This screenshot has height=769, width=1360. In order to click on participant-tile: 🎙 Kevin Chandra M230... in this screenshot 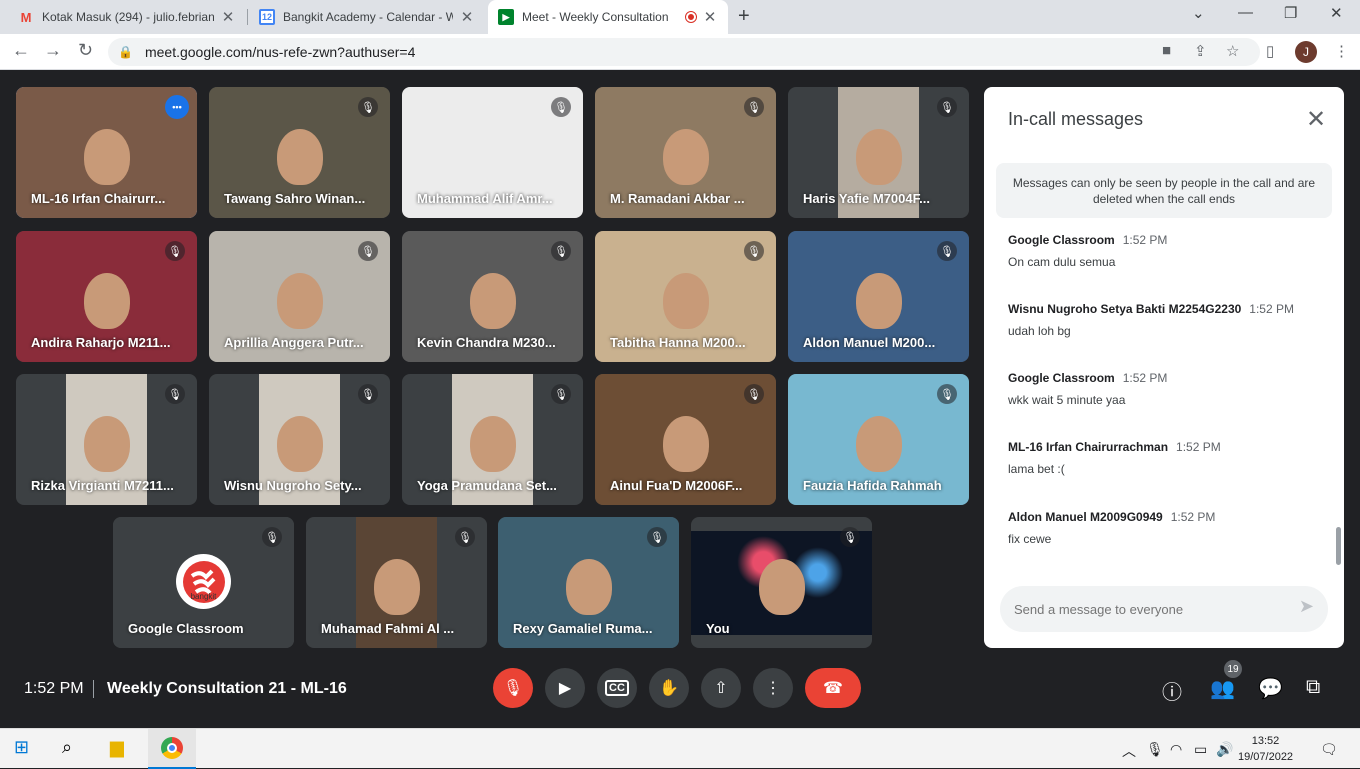, I will do `click(492, 296)`.